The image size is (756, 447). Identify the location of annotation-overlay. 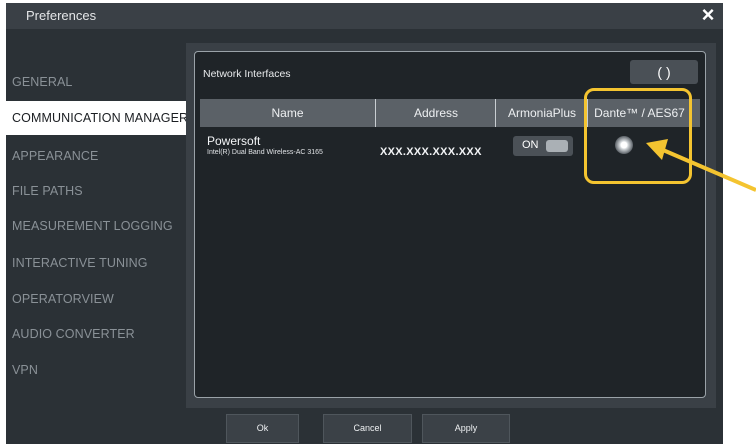
(701, 165).